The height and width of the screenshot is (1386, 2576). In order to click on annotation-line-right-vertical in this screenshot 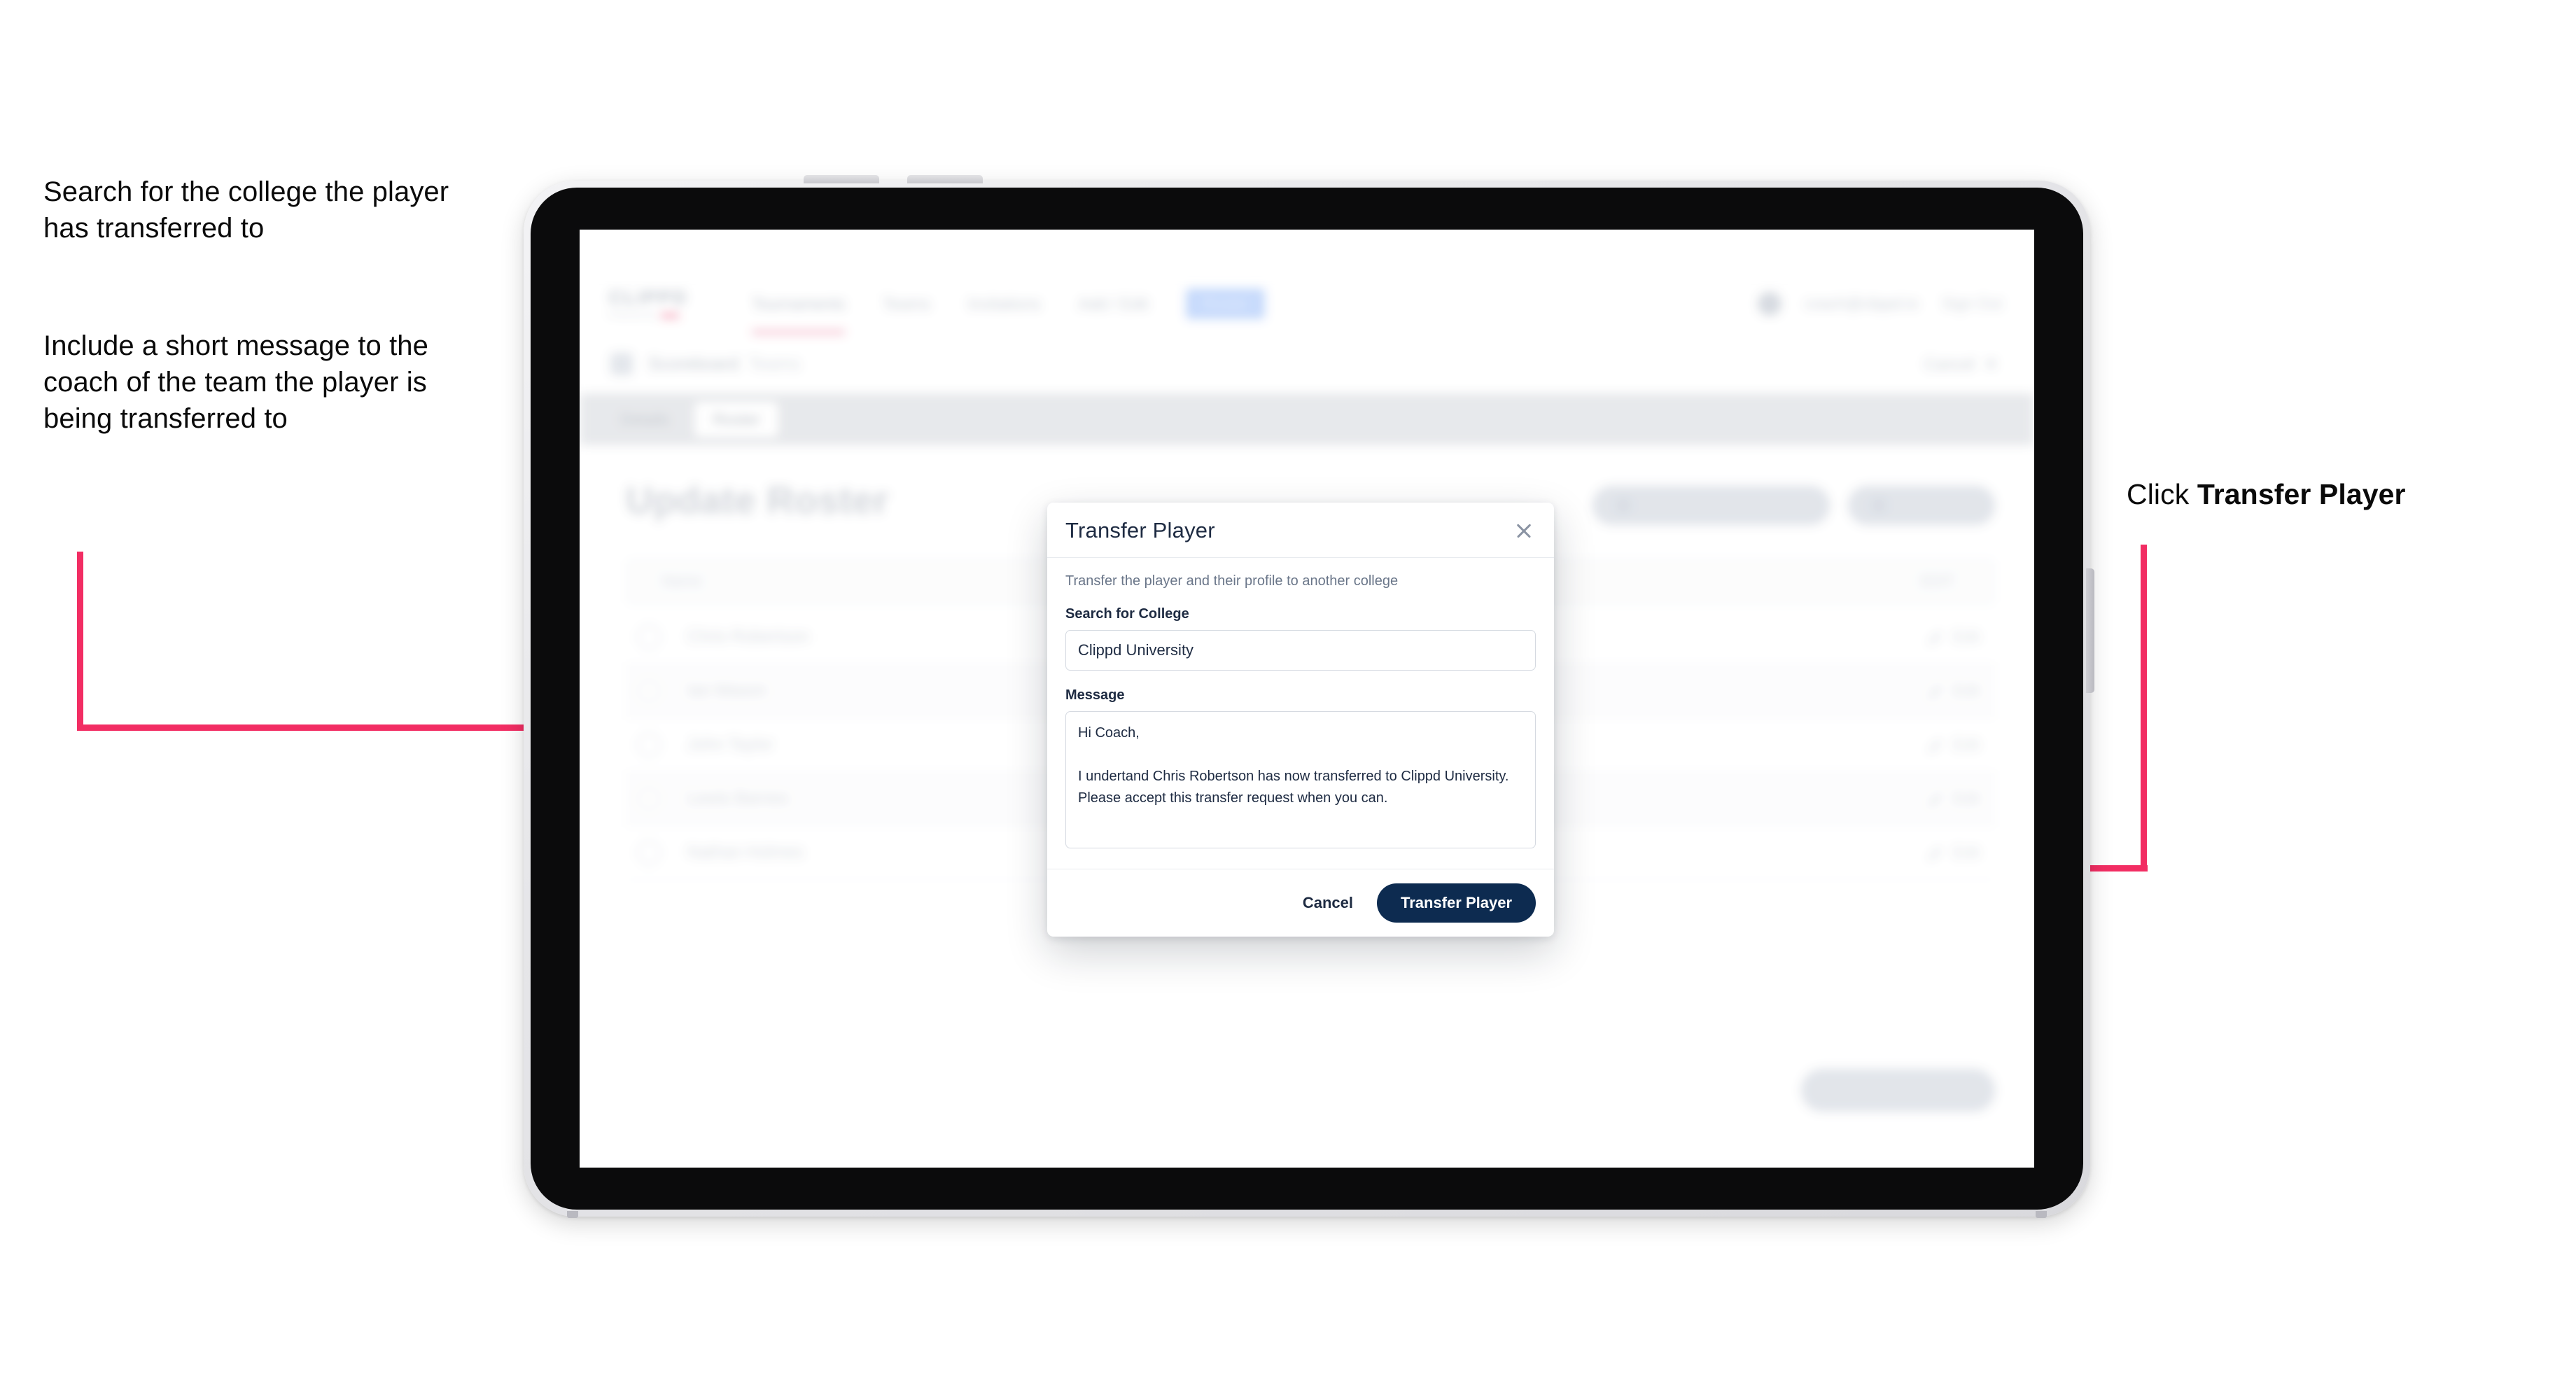, I will do `click(2144, 708)`.